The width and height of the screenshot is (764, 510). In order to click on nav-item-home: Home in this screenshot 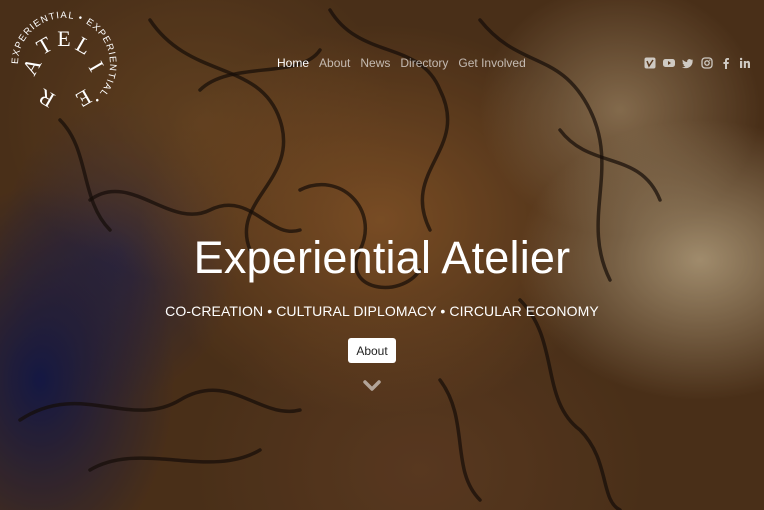, I will do `click(293, 63)`.